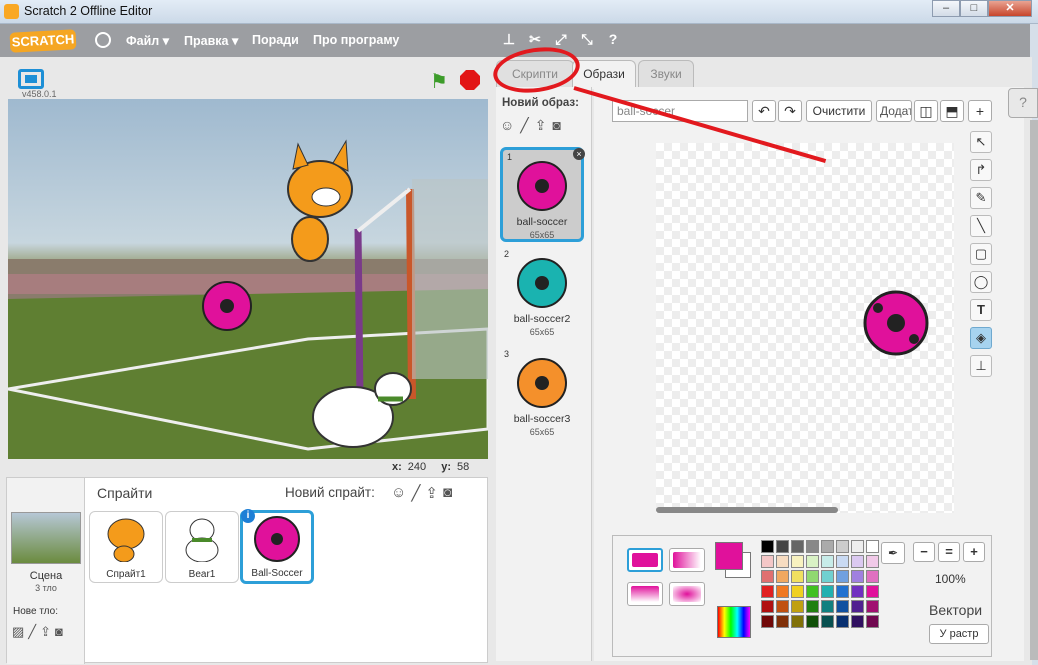  What do you see at coordinates (277, 546) in the screenshot?
I see `sprite-tile-ball: i Ball-Soccer` at bounding box center [277, 546].